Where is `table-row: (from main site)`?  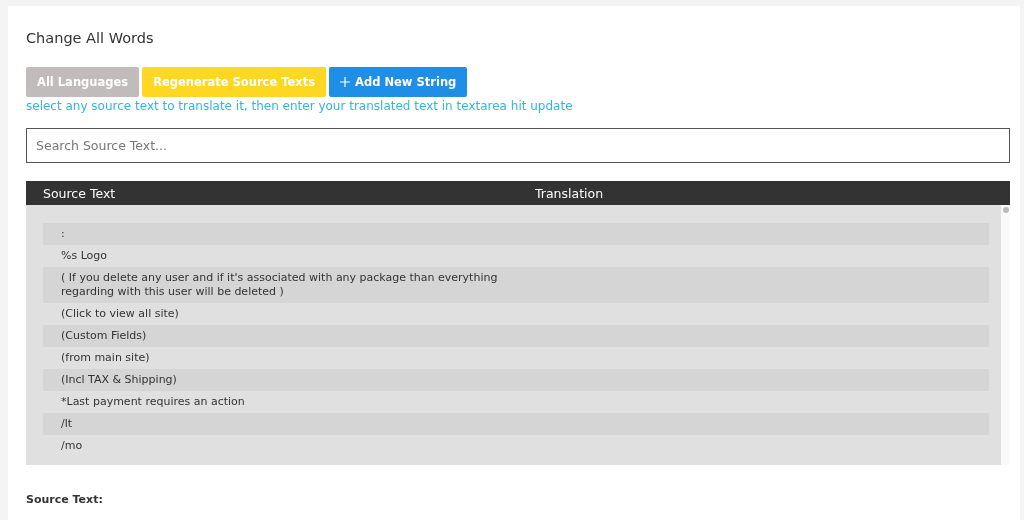 table-row: (from main site) is located at coordinates (516, 358).